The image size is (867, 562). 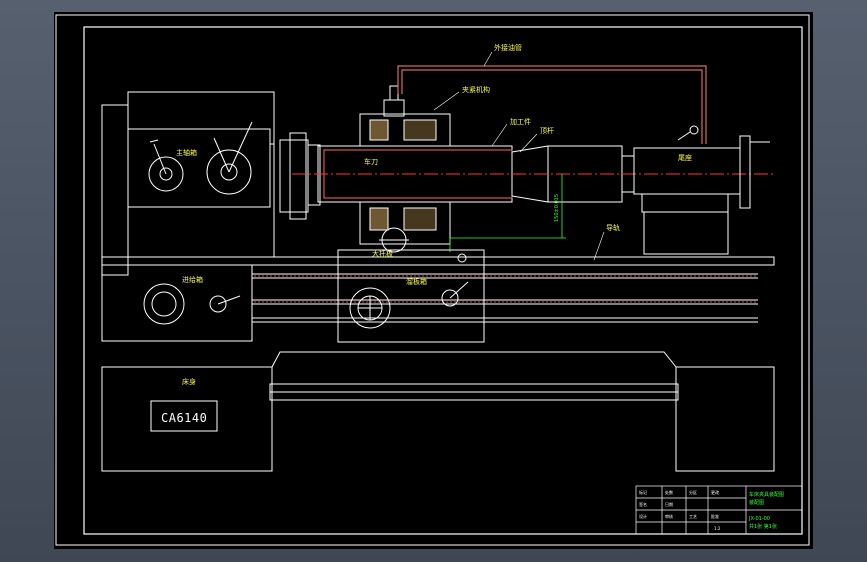 What do you see at coordinates (717, 528) in the screenshot?
I see `title-block-scale: 1:2` at bounding box center [717, 528].